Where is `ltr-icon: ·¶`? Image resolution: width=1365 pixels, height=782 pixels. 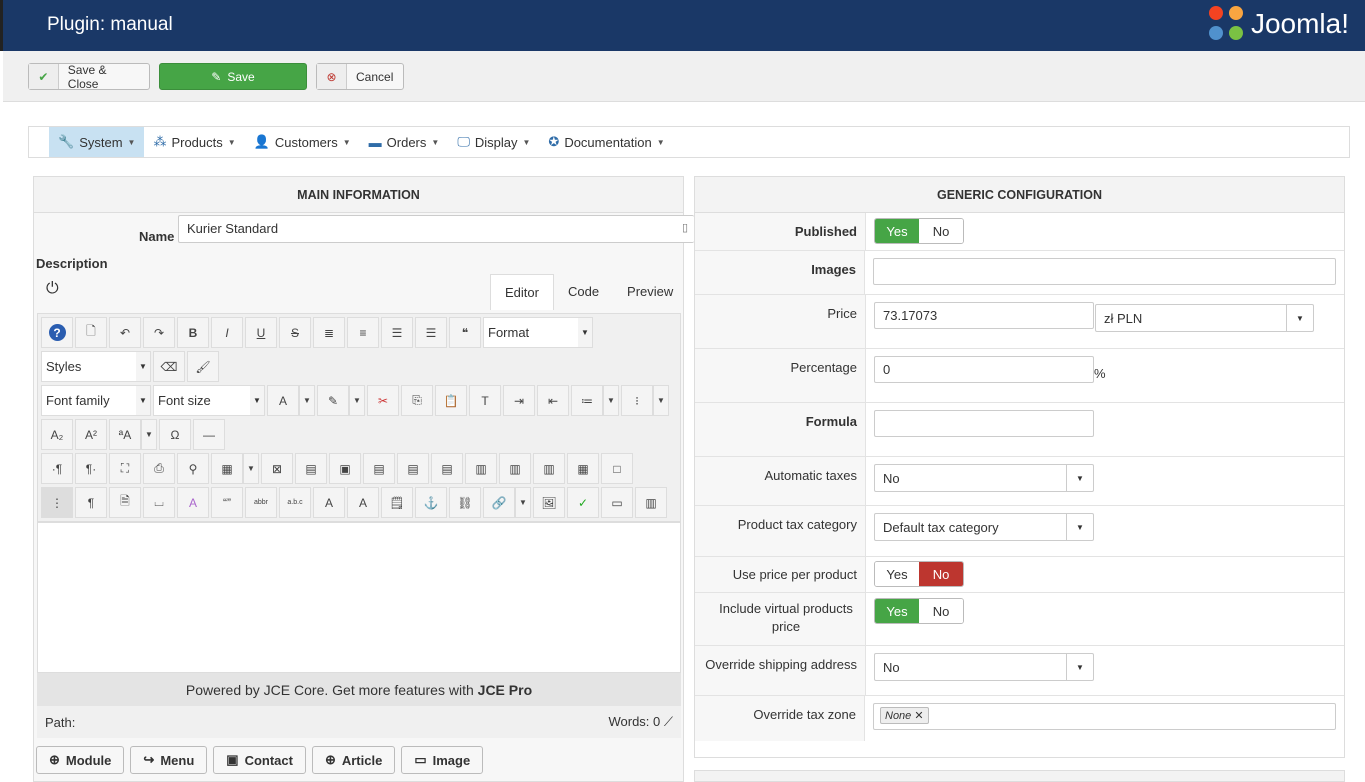 ltr-icon: ·¶ is located at coordinates (57, 468).